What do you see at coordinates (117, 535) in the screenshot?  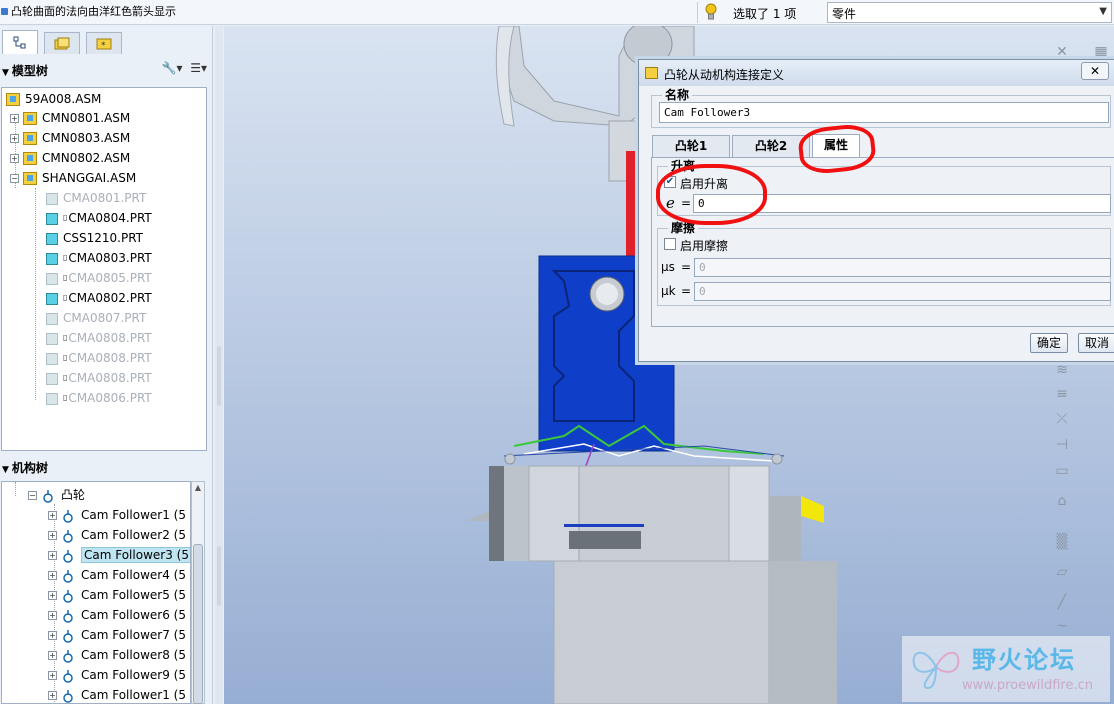 I see `mech-tree-item: + Cam Follower2 (5` at bounding box center [117, 535].